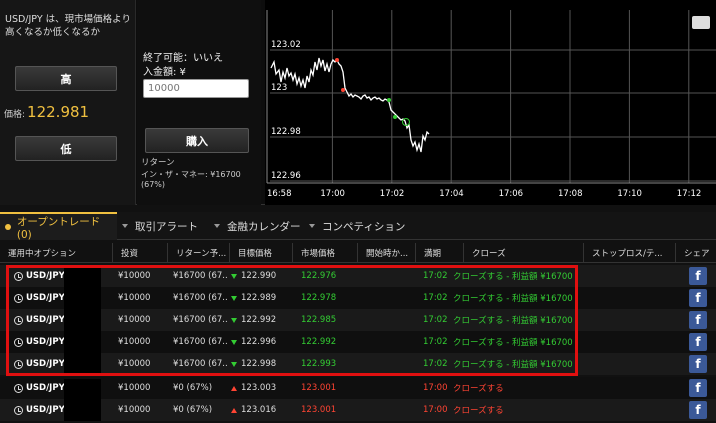 The height and width of the screenshot is (423, 716). Describe the element at coordinates (253, 320) in the screenshot. I see `target-cell: 122.992` at that location.